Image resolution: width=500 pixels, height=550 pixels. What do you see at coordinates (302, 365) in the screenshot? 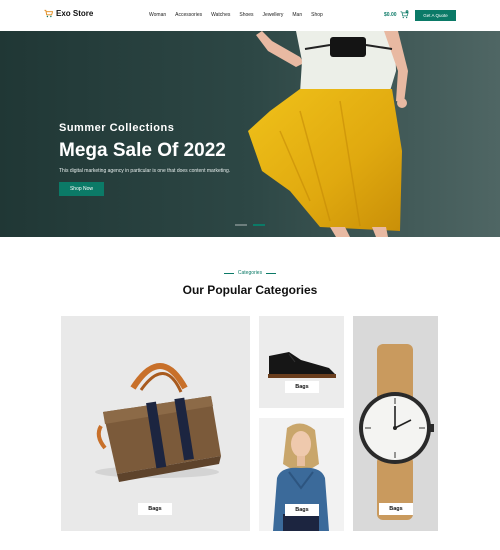
I see `shoe-image` at bounding box center [302, 365].